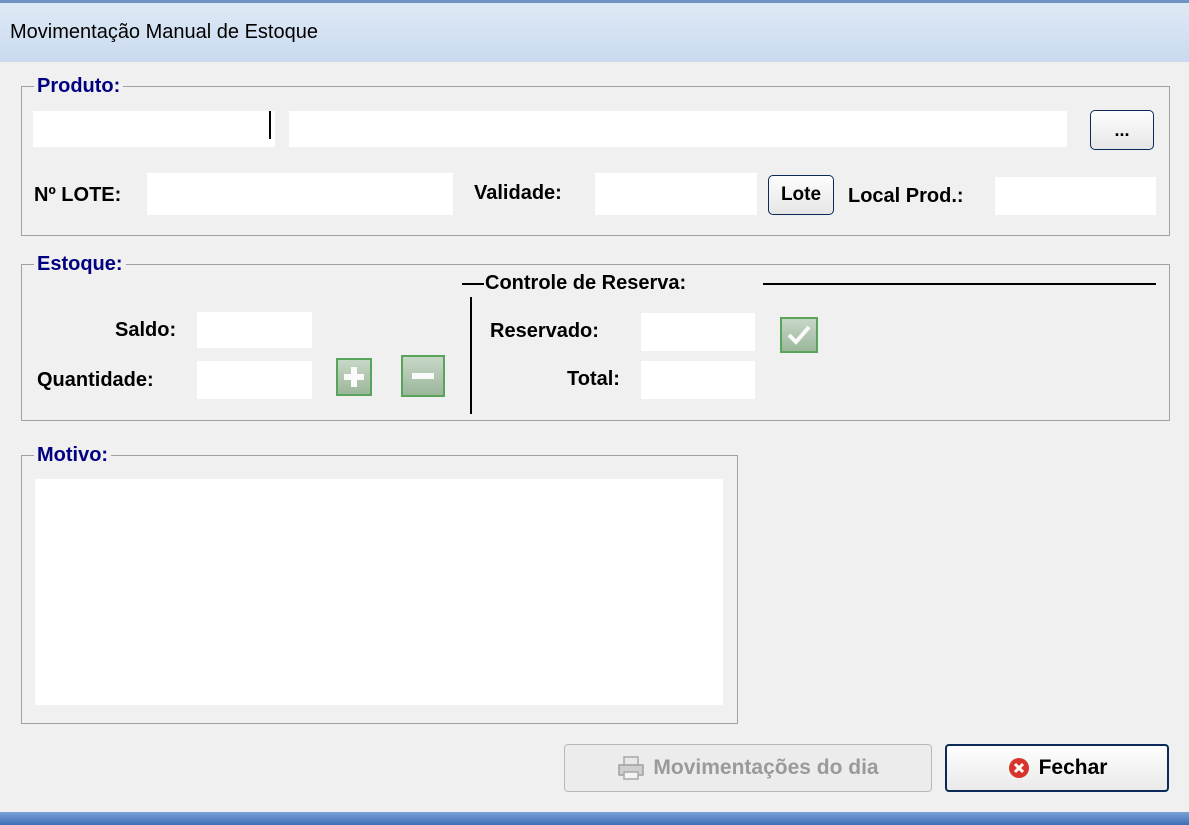  What do you see at coordinates (80, 264) in the screenshot?
I see `estoque-legend: Estoque:` at bounding box center [80, 264].